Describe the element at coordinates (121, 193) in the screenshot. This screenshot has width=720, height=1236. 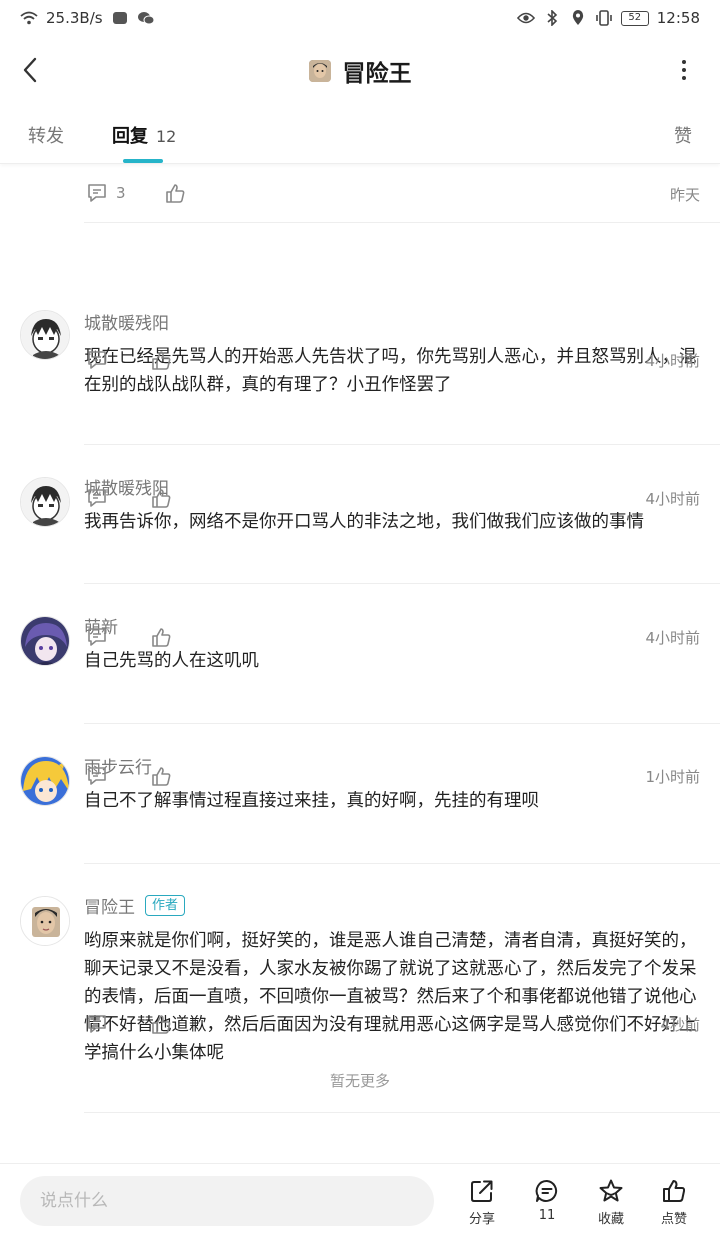
I see `reply-count: 3` at that location.